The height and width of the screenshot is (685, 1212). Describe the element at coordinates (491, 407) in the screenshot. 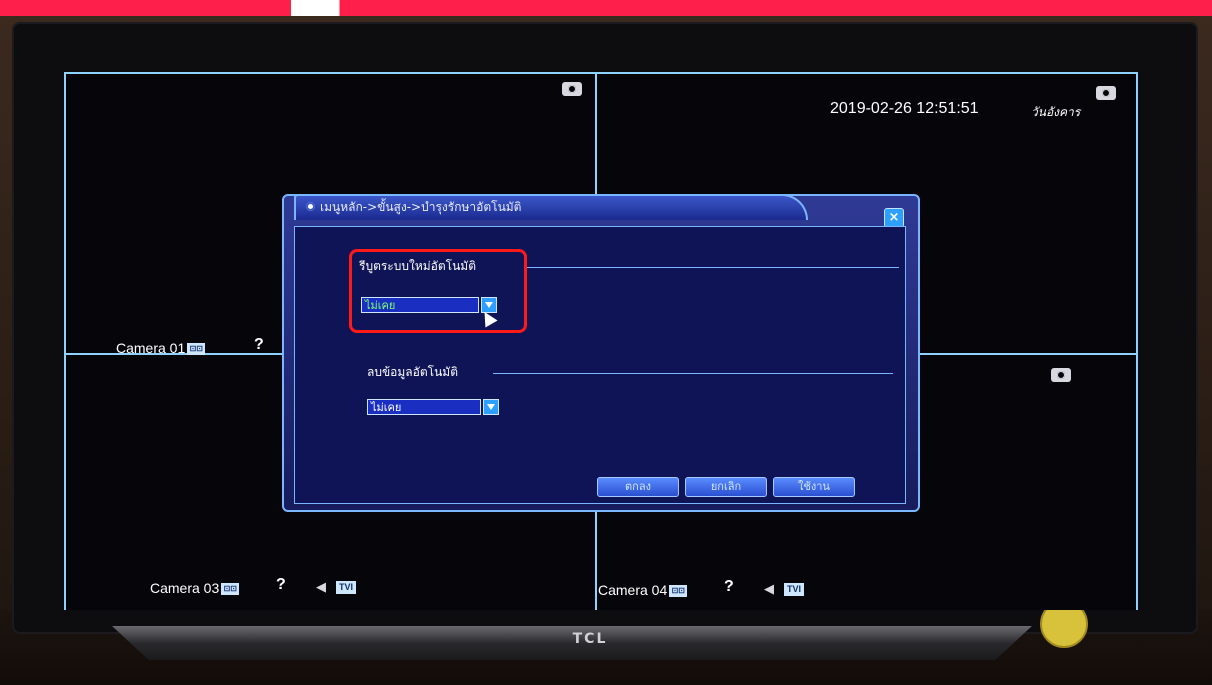

I see `chevron-down-icon` at that location.